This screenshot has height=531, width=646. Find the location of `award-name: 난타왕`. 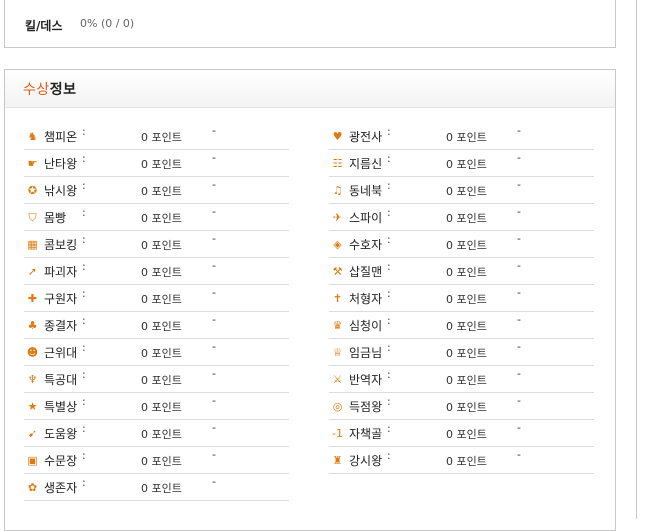

award-name: 난타왕 is located at coordinates (61, 164).